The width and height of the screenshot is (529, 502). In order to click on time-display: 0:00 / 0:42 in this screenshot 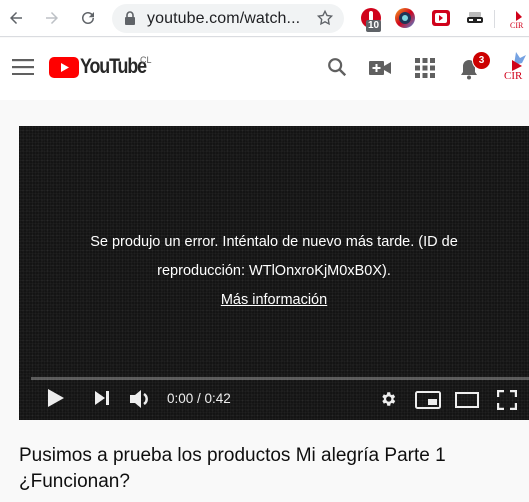, I will do `click(199, 398)`.